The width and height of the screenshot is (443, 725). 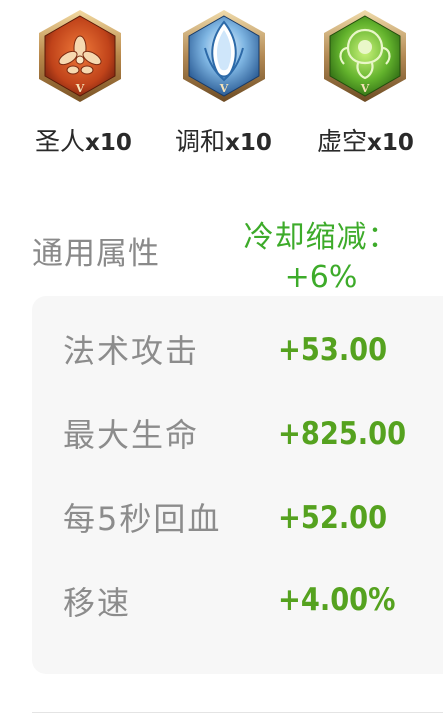 I want to click on saint-emblem-icon: V, so click(x=80, y=56).